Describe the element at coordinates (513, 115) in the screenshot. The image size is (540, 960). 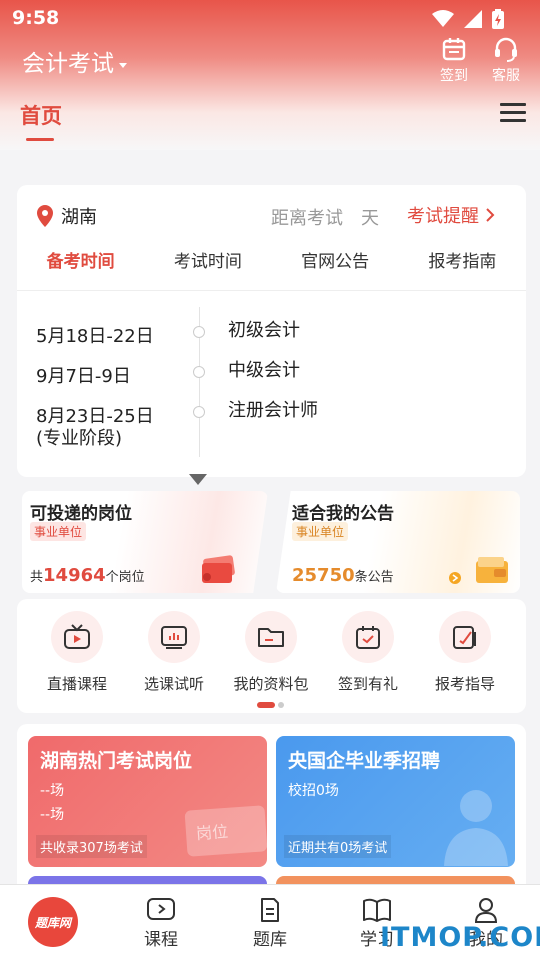
I see `menu-icon` at that location.